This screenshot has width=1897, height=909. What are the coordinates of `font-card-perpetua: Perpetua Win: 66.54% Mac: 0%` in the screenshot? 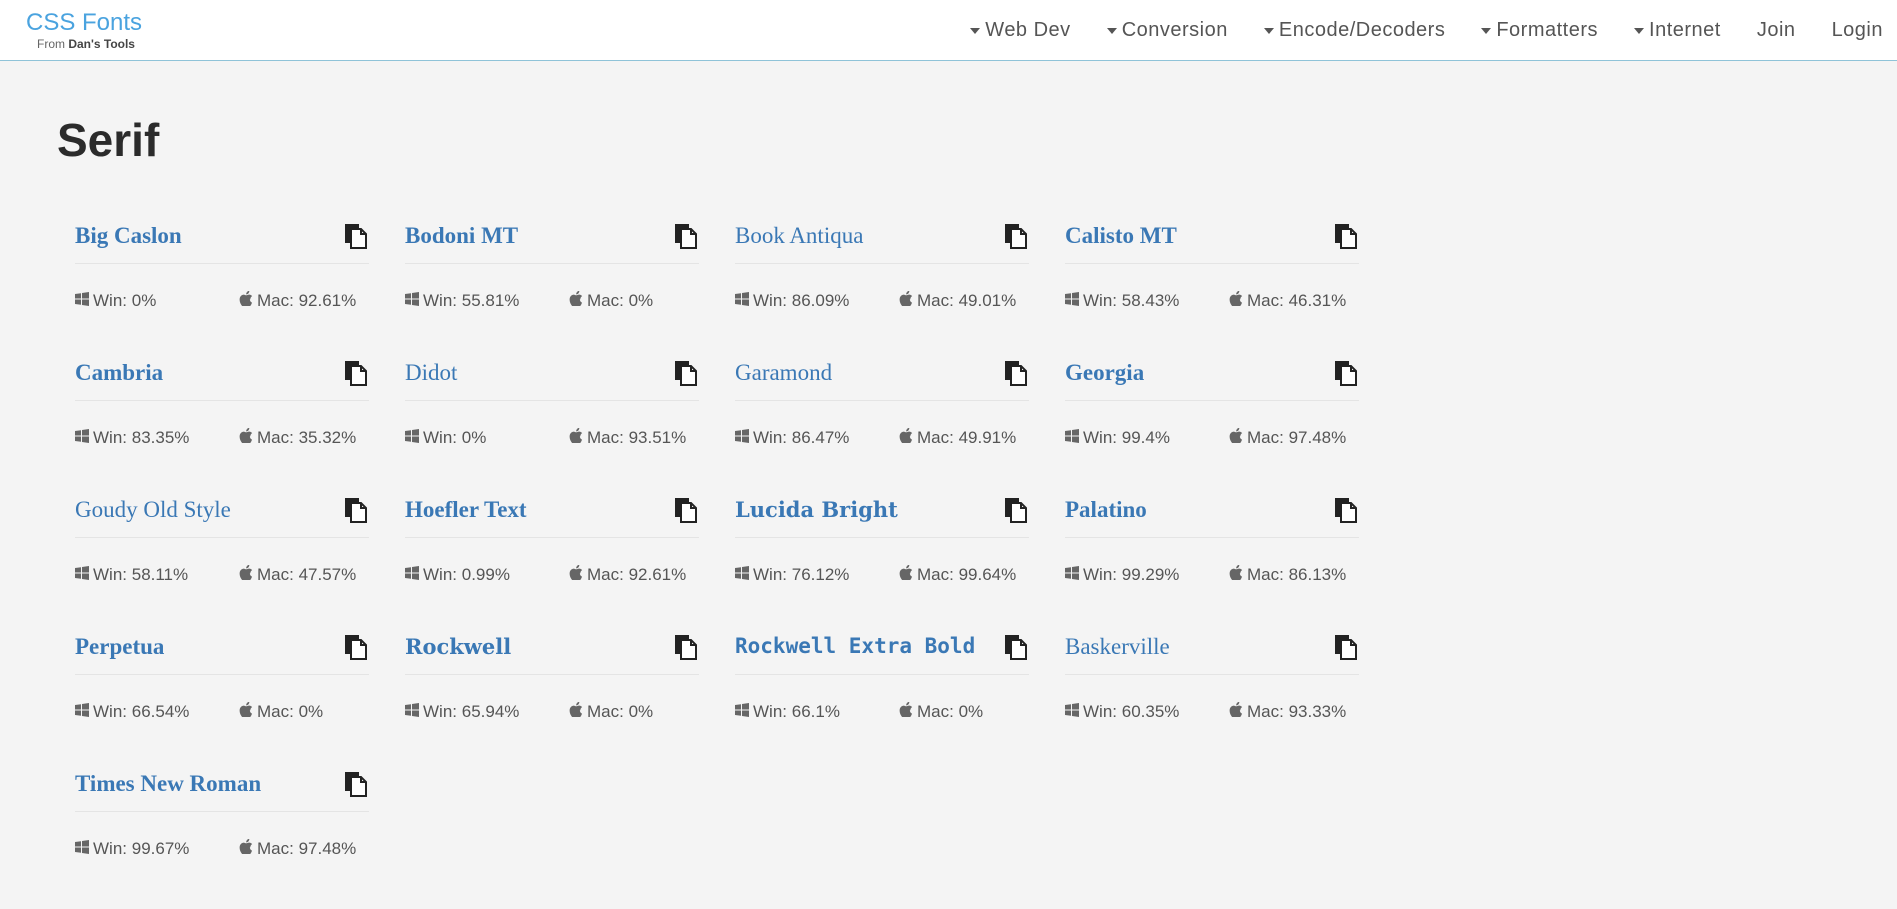 It's located at (222, 694).